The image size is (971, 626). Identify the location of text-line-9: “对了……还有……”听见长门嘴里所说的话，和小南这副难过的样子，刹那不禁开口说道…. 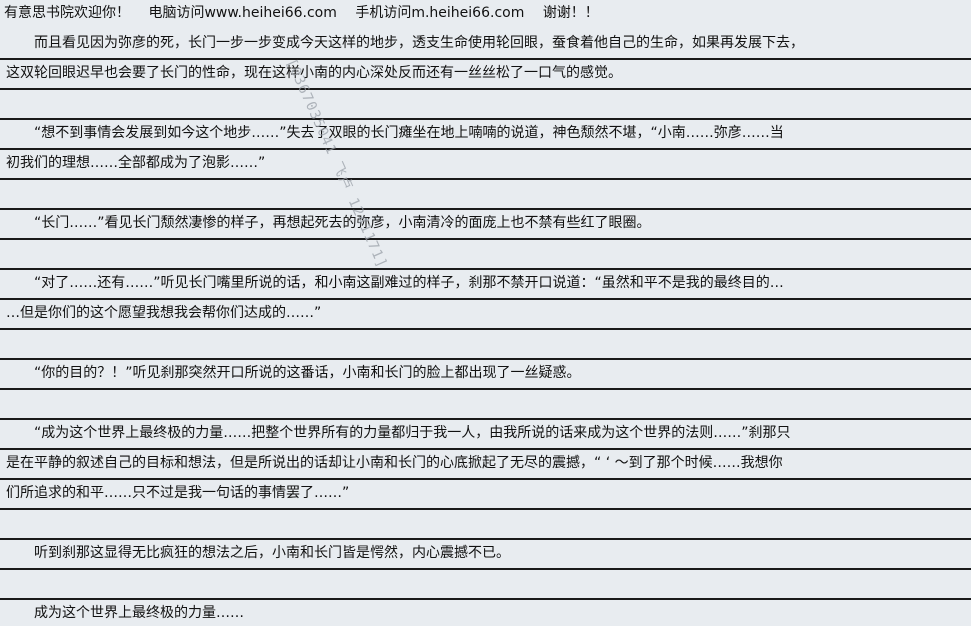
(395, 283).